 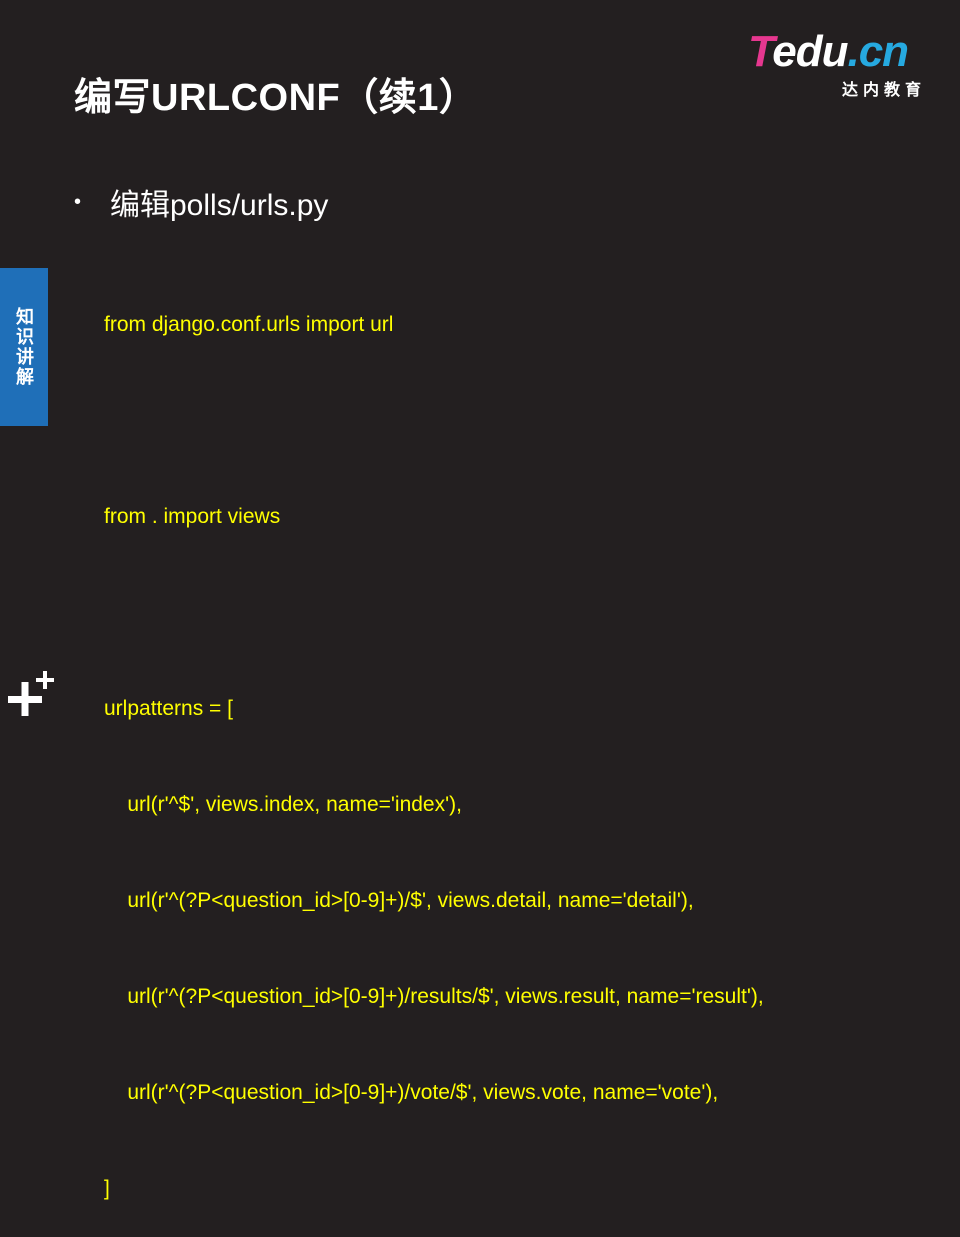 I want to click on tedu-logo: Tedu.cn 达内教育, so click(x=839, y=64).